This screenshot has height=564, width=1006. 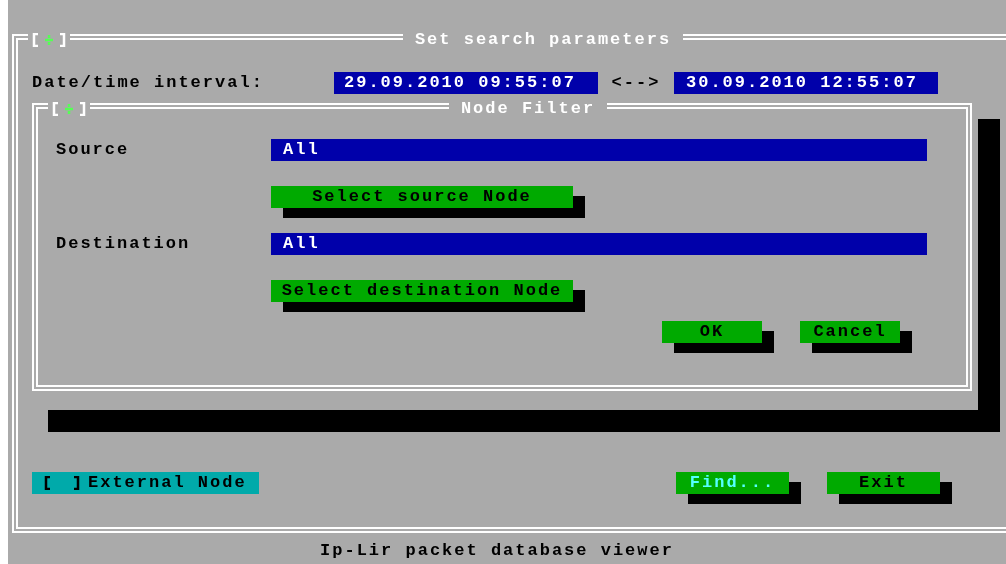 I want to click on external-node-checkbox: External Node, so click(x=145, y=483).